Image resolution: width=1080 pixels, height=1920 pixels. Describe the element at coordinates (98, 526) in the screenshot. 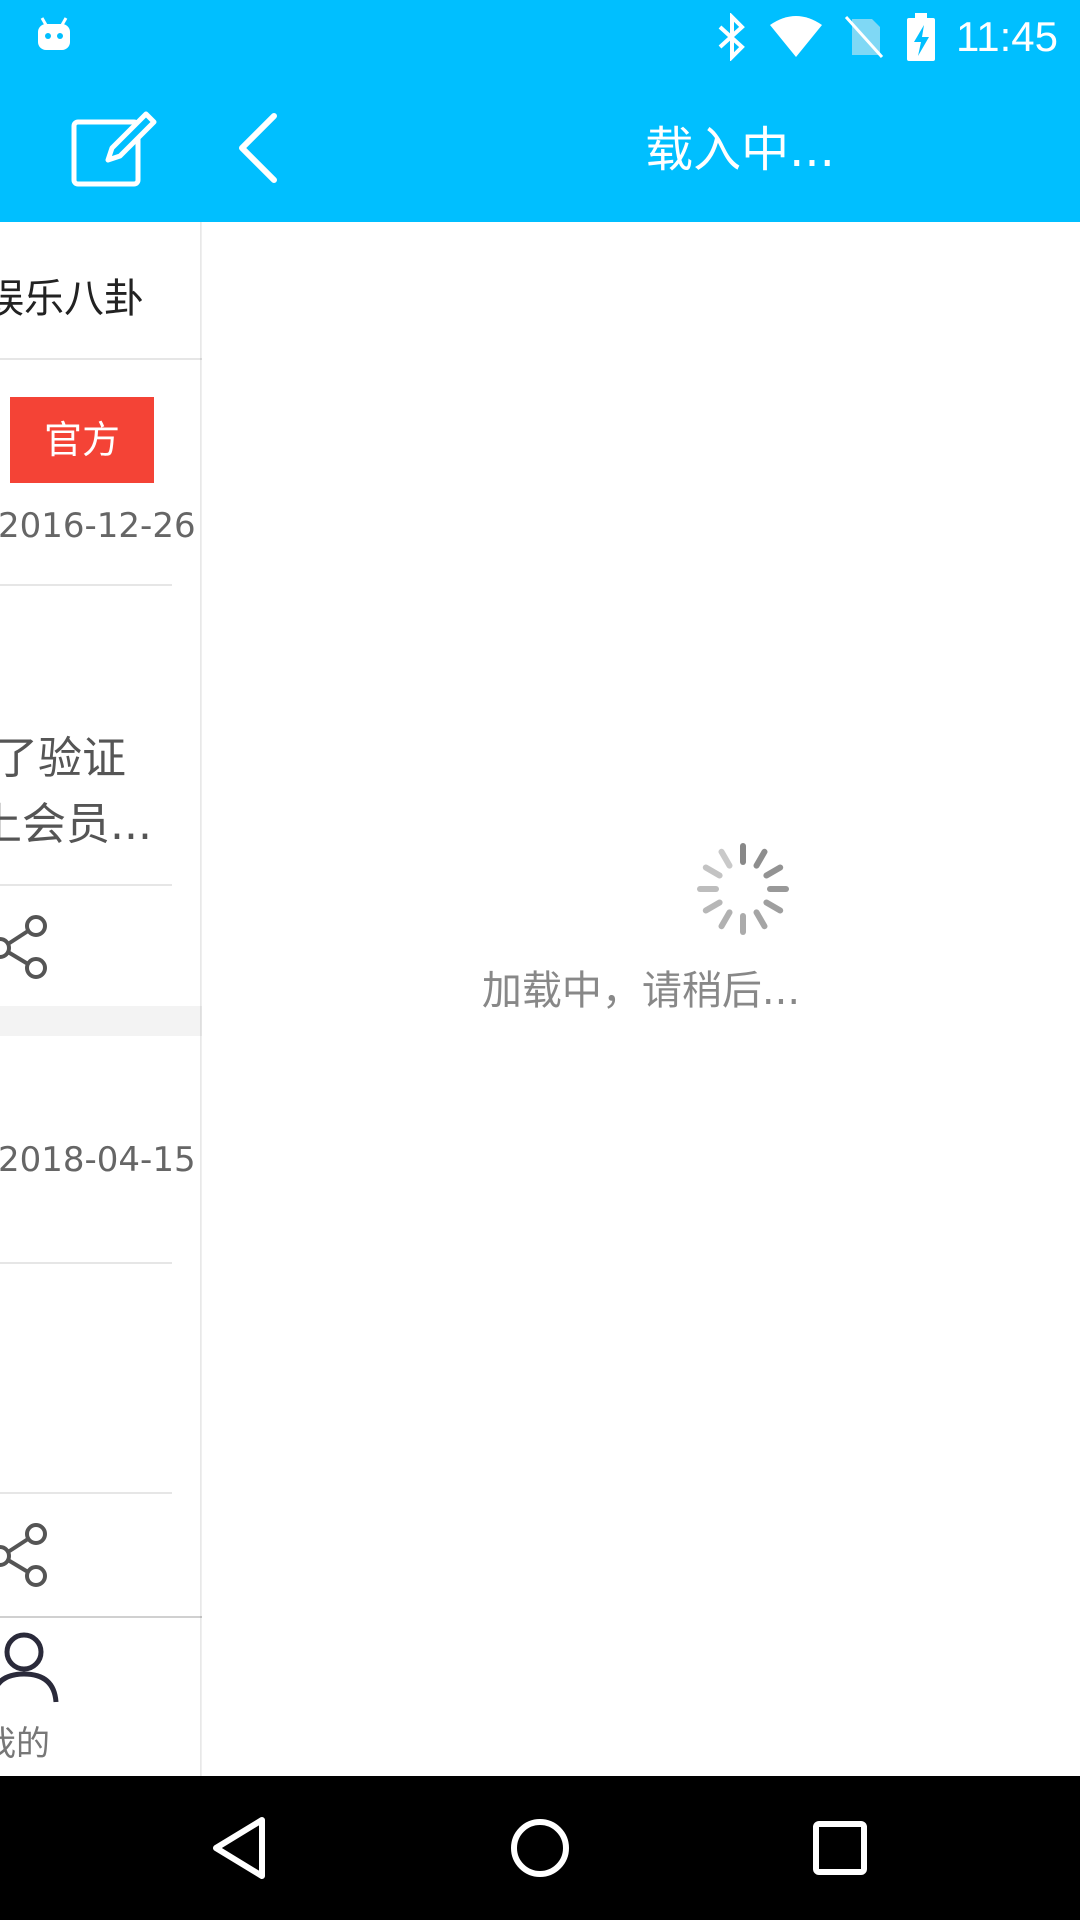

I see `post-date: 2016-12-26` at that location.